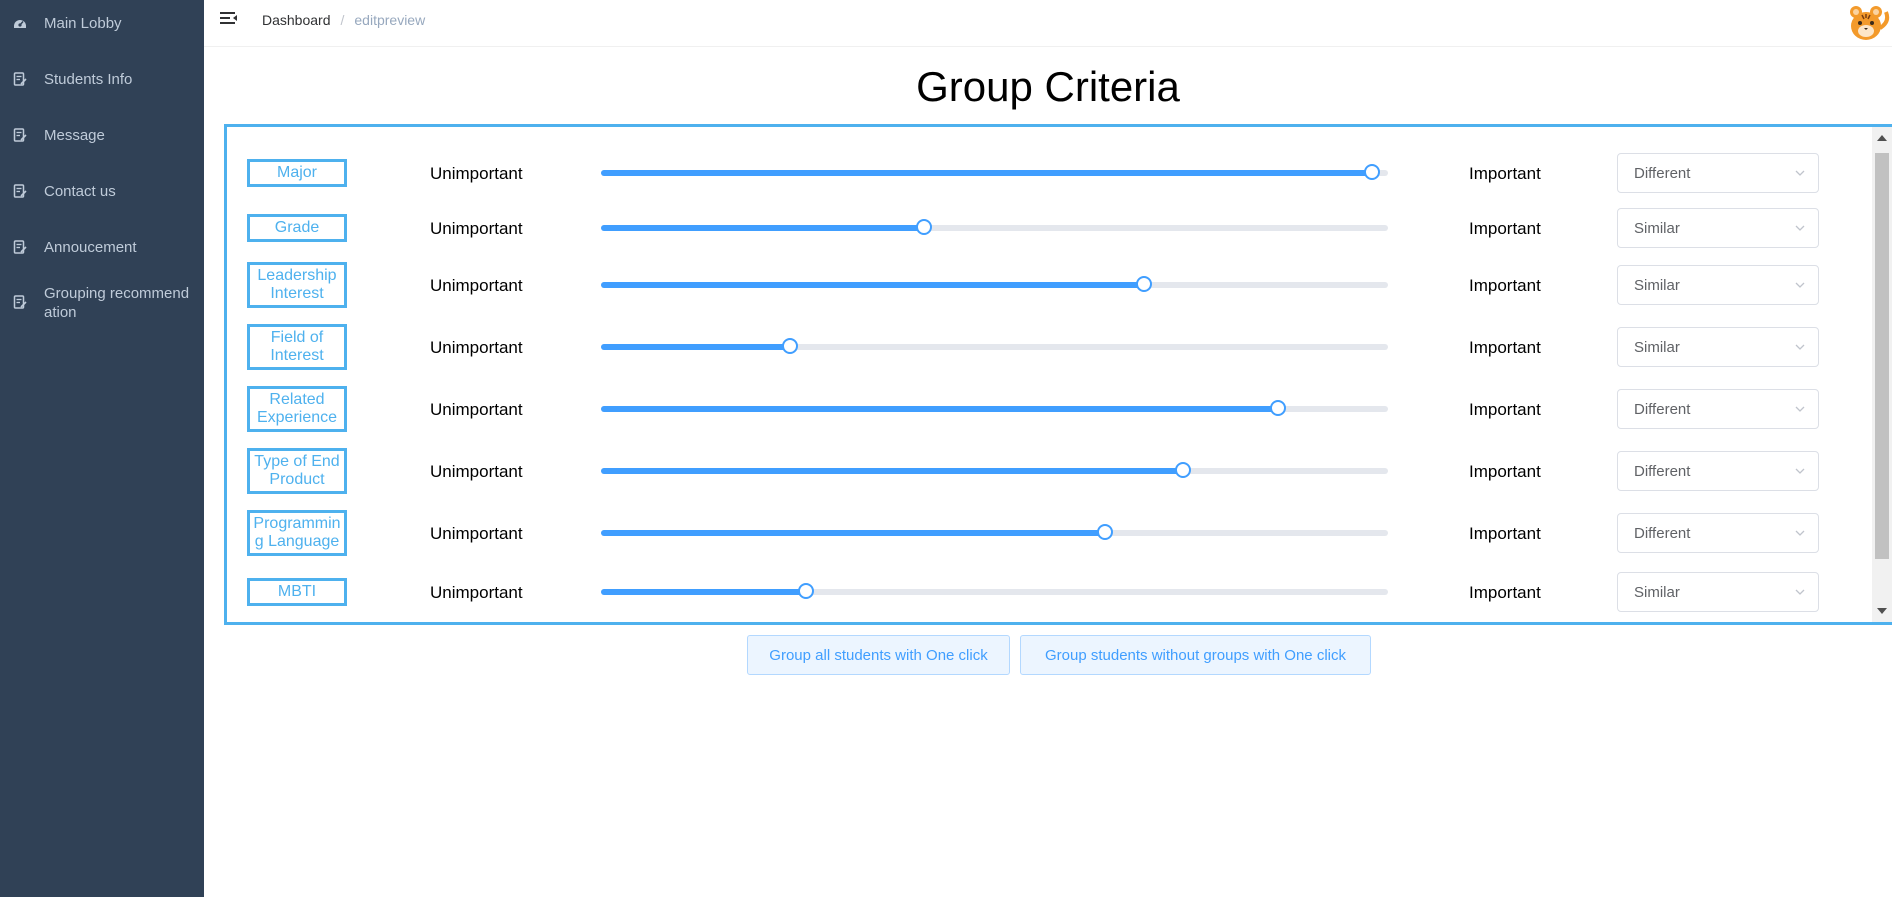 Image resolution: width=1892 pixels, height=897 pixels. Describe the element at coordinates (74, 135) in the screenshot. I see `sidebar-item-label: Message` at that location.